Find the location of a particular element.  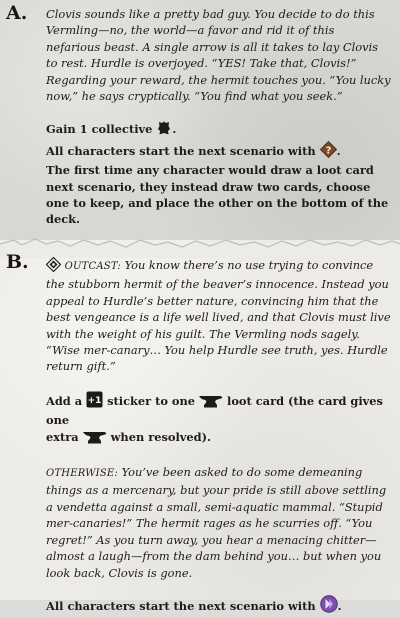

start-scenario-period-b: . is located at coordinates (339, 605).